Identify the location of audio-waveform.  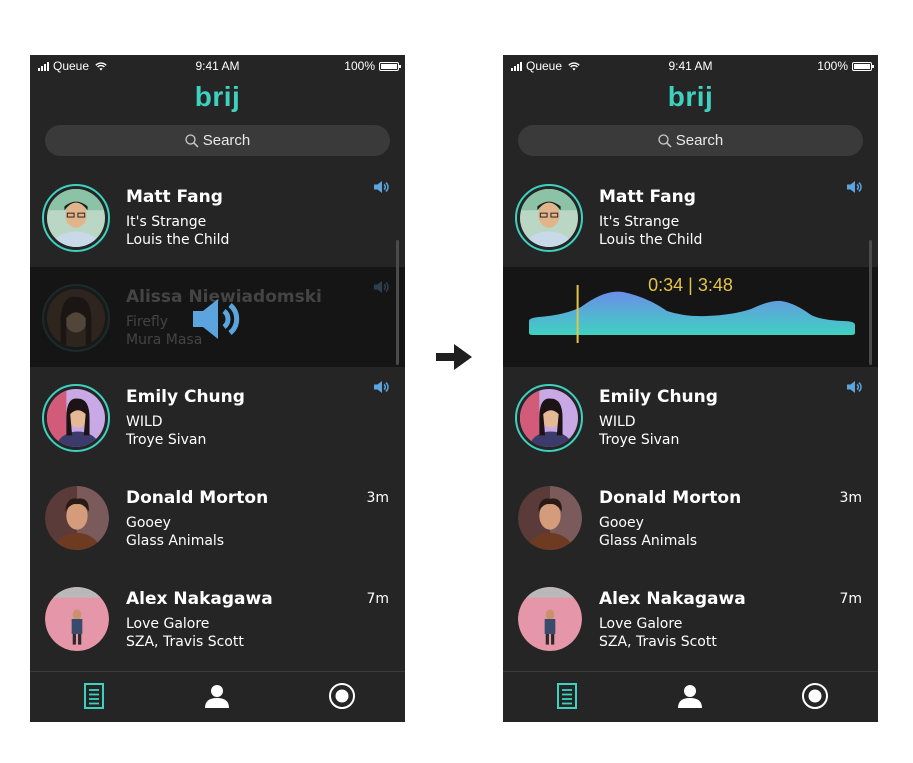
(691, 315).